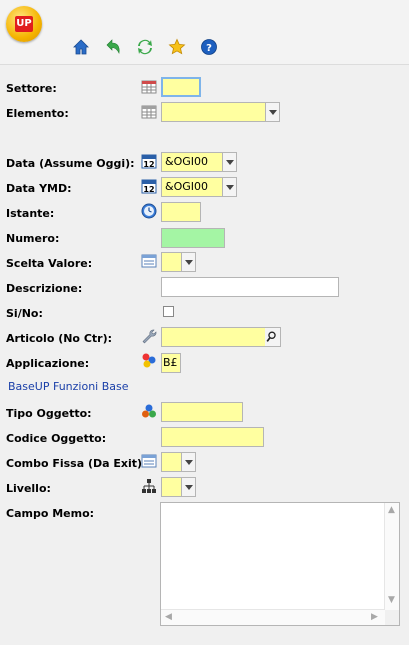  What do you see at coordinates (49, 413) in the screenshot?
I see `tipo-oggetto-label: Tipo Oggetto:` at bounding box center [49, 413].